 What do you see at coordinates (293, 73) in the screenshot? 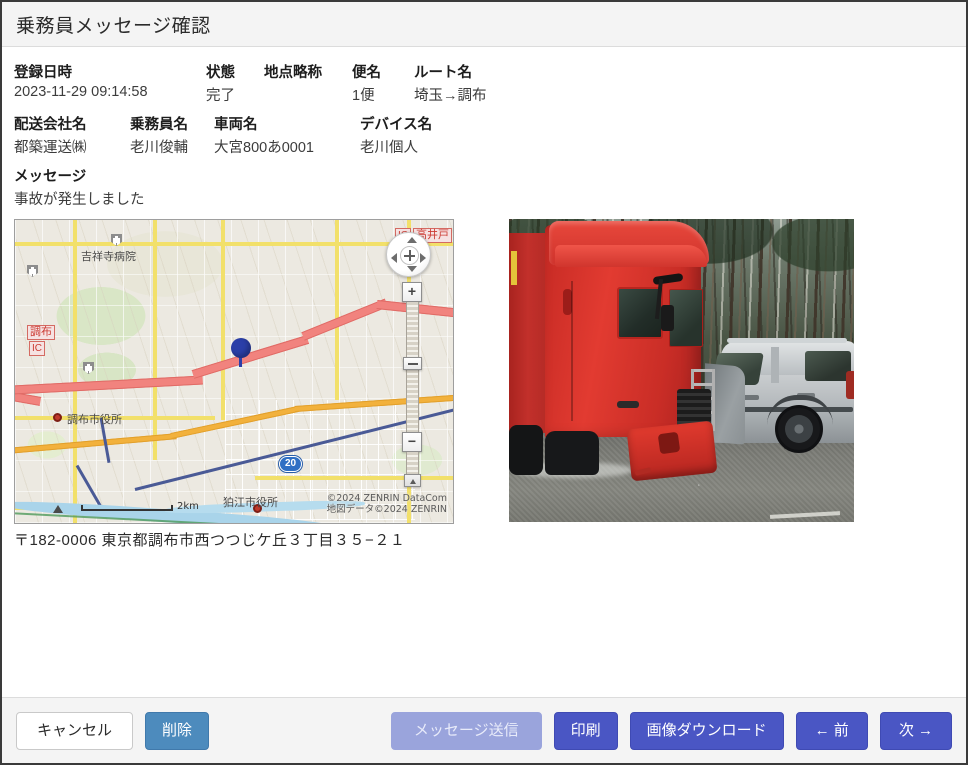
I see `label-point-abbrev: 地点略称` at bounding box center [293, 73].